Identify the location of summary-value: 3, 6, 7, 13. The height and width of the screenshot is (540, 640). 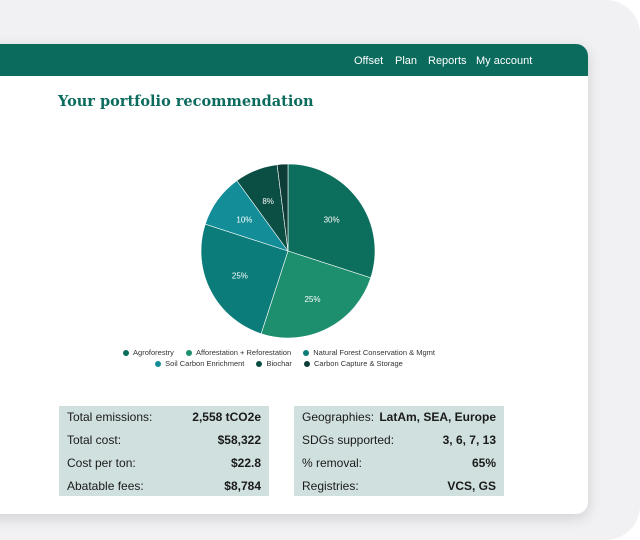
(469, 440).